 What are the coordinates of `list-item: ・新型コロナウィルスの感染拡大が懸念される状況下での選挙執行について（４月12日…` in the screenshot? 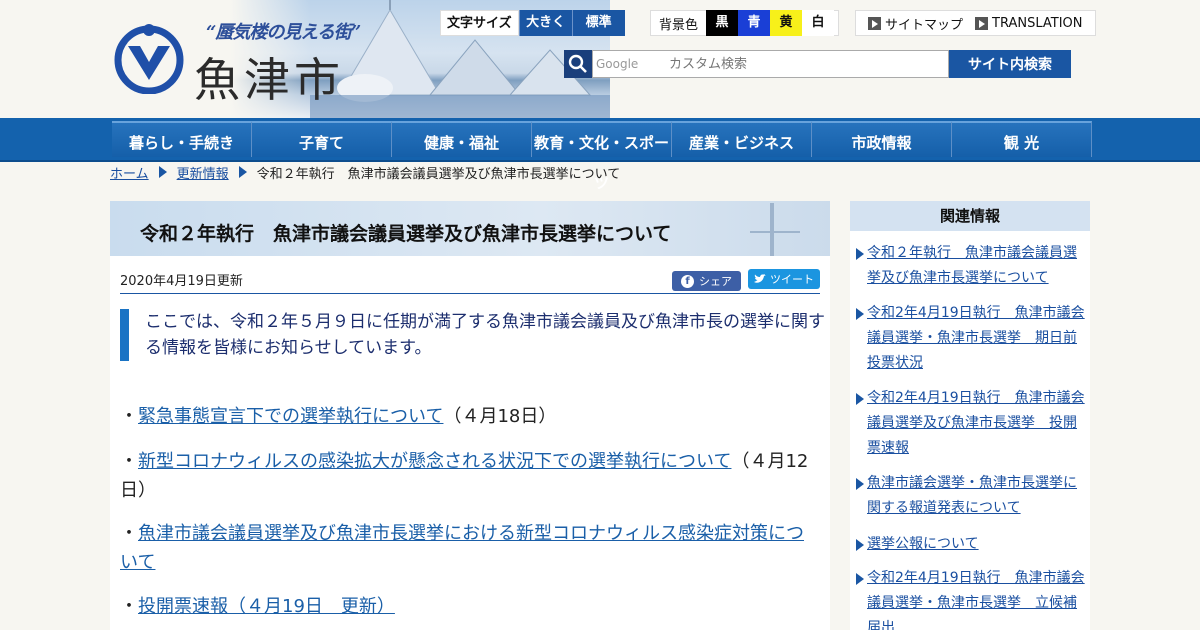 It's located at (470, 476).